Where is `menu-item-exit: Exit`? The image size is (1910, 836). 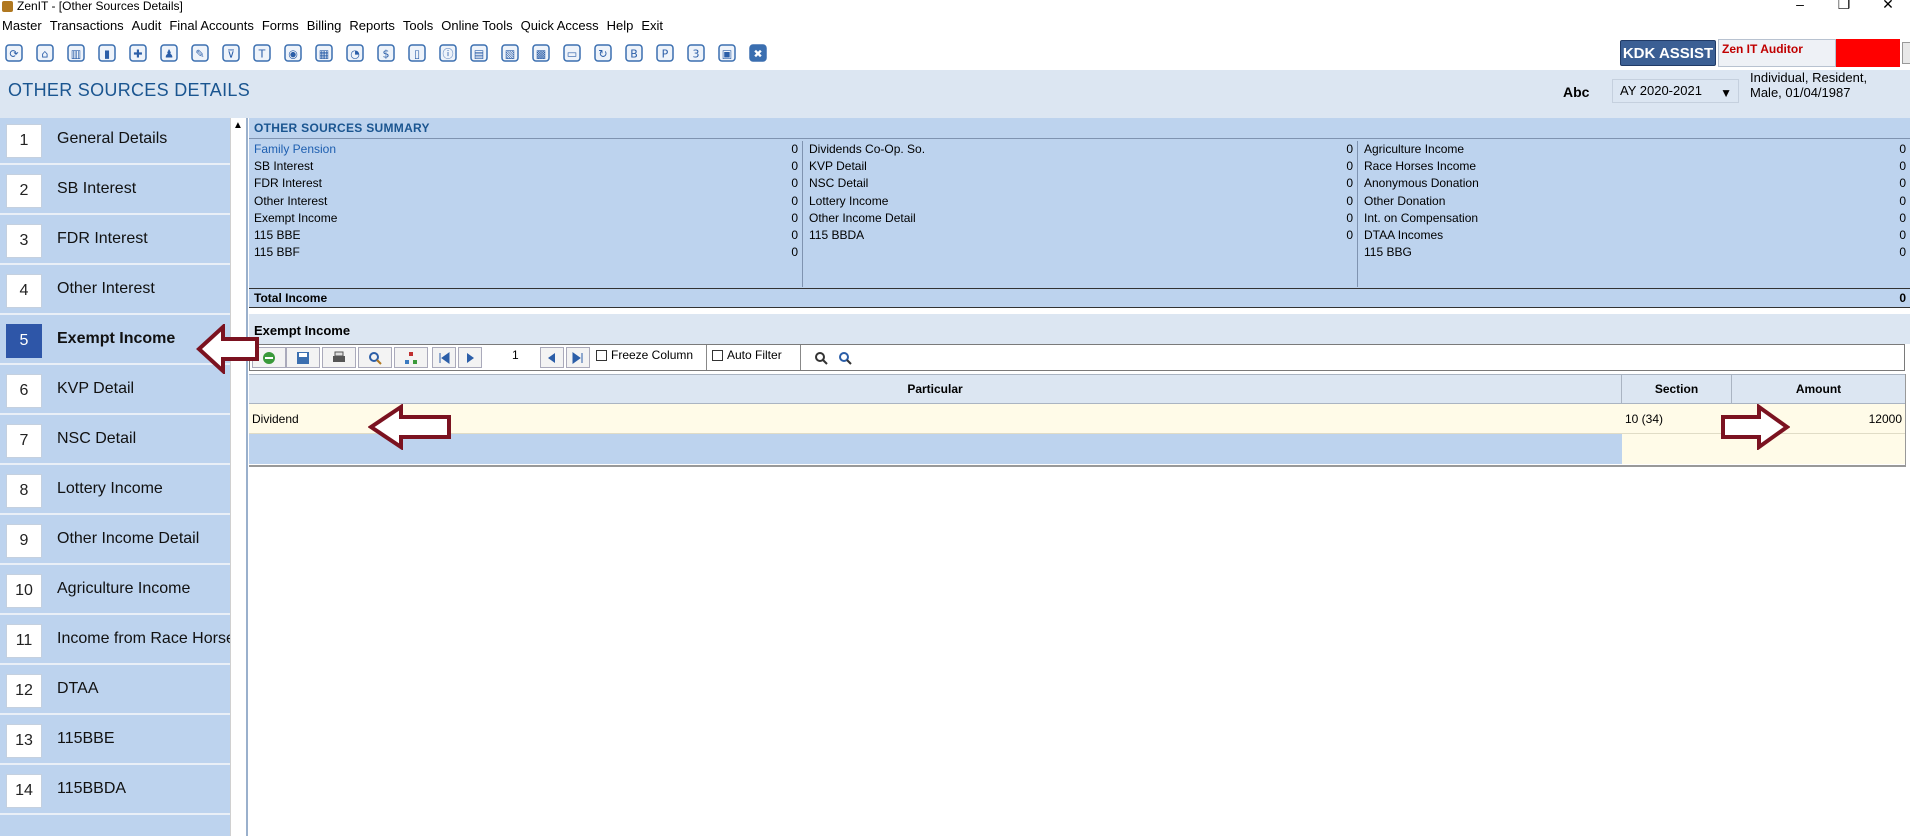
menu-item-exit: Exit is located at coordinates (654, 25).